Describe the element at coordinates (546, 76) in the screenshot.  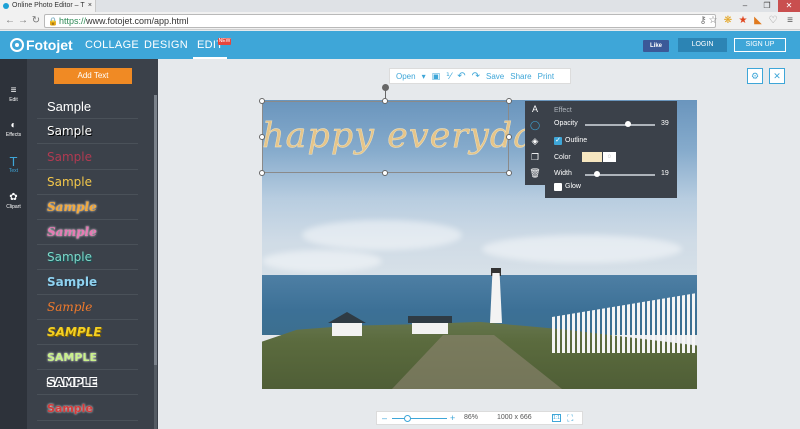
I see `print-button: Print` at that location.